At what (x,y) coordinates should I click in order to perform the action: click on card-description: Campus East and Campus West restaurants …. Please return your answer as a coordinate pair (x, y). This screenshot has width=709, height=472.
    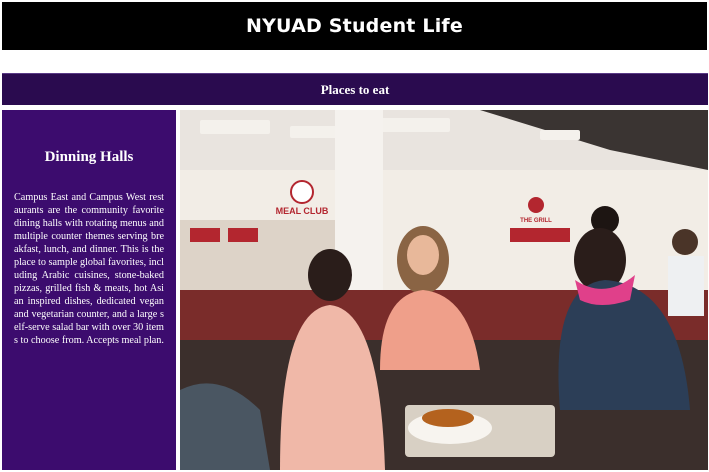
    Looking at the image, I should click on (89, 269).